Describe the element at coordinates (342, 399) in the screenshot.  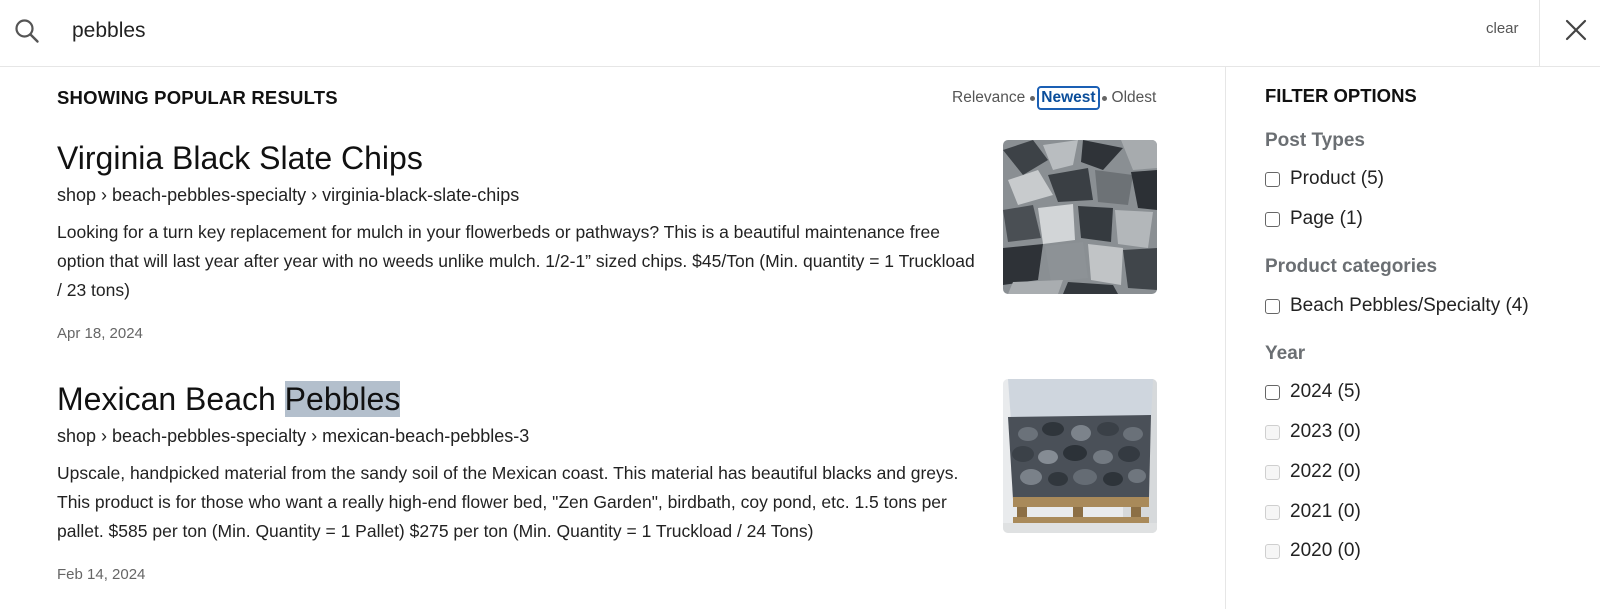
I see `search-term-highlight: Pebbles` at that location.